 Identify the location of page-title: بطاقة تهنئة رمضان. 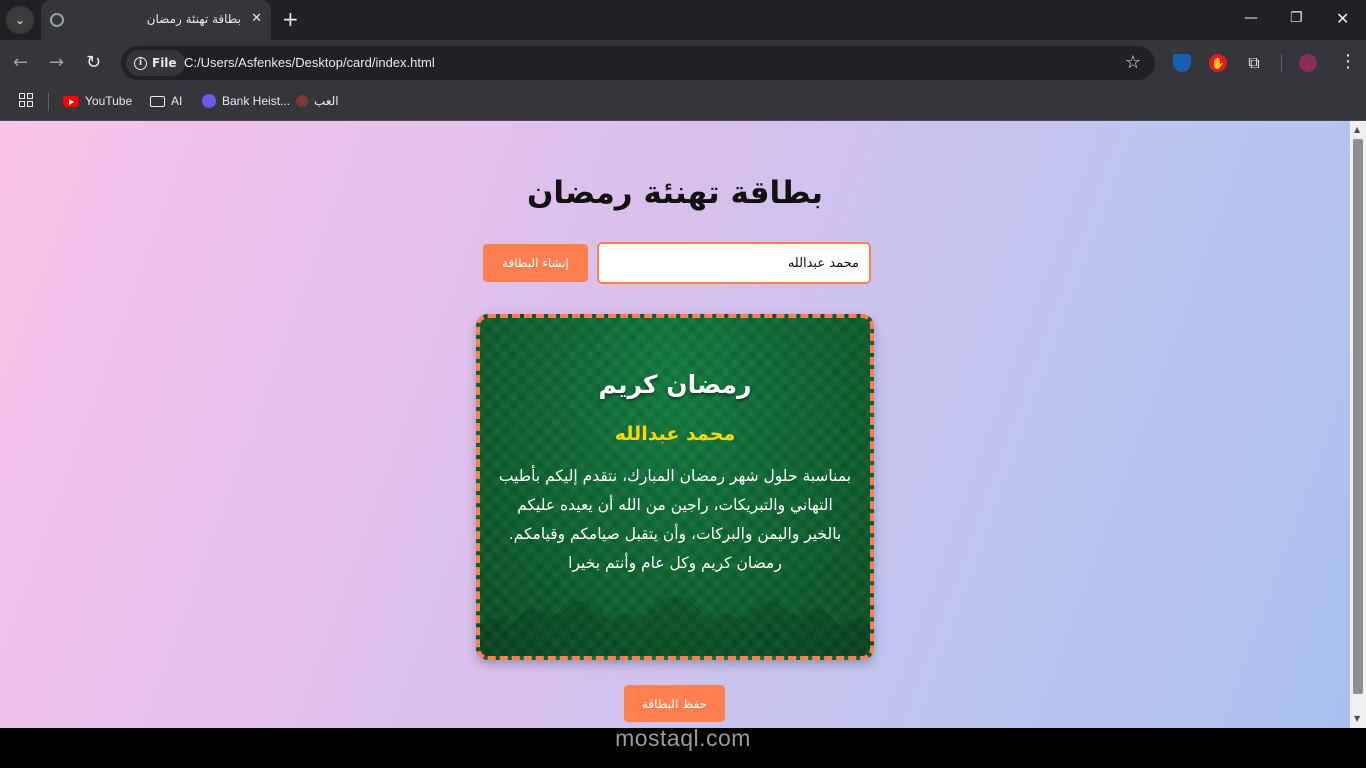
(675, 193).